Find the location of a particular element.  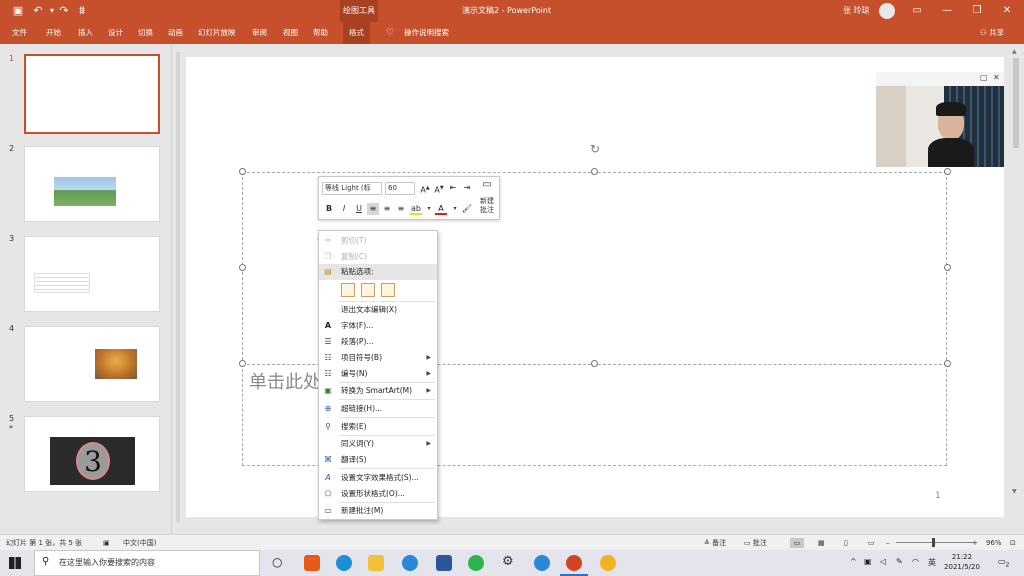

font-size-box: 60 is located at coordinates (400, 188).